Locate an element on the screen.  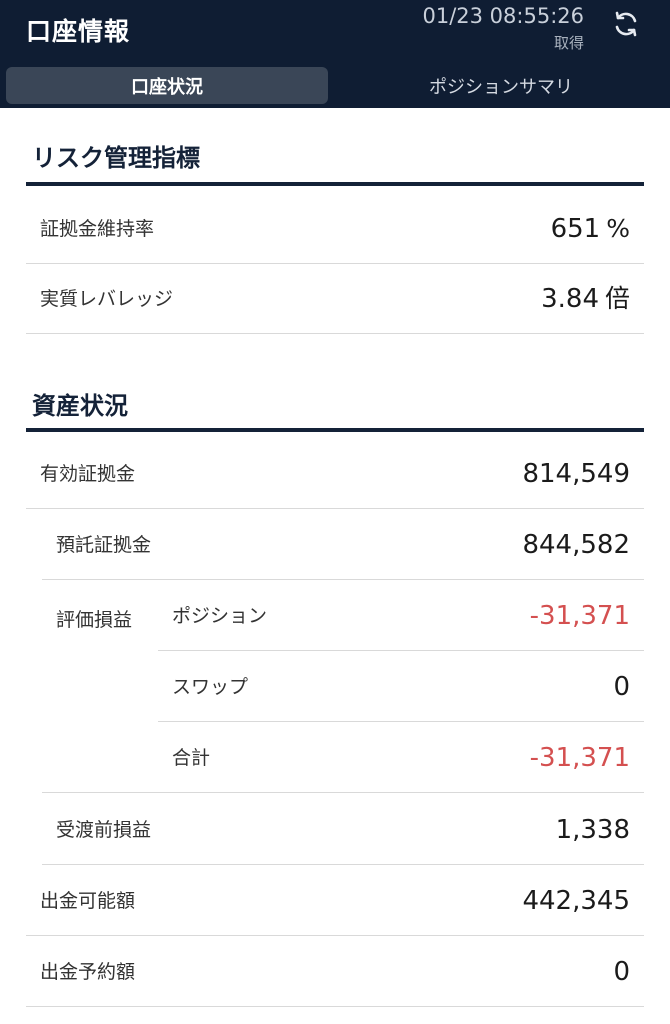
effective-margin-label: 有効証拠金 is located at coordinates (88, 474).